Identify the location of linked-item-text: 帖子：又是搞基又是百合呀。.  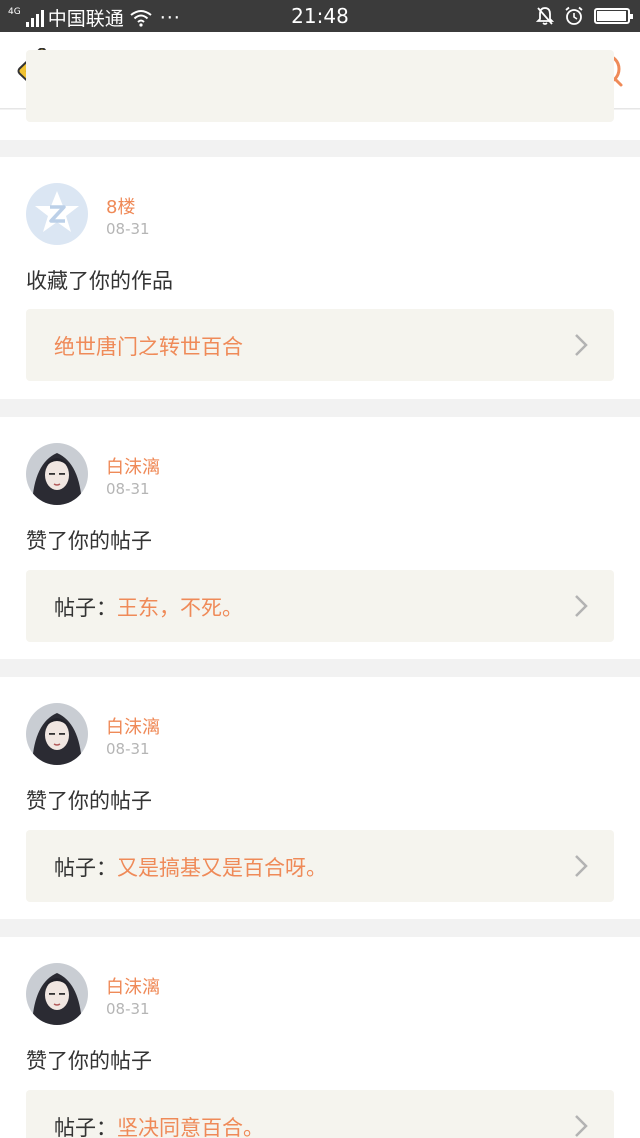
(190, 867).